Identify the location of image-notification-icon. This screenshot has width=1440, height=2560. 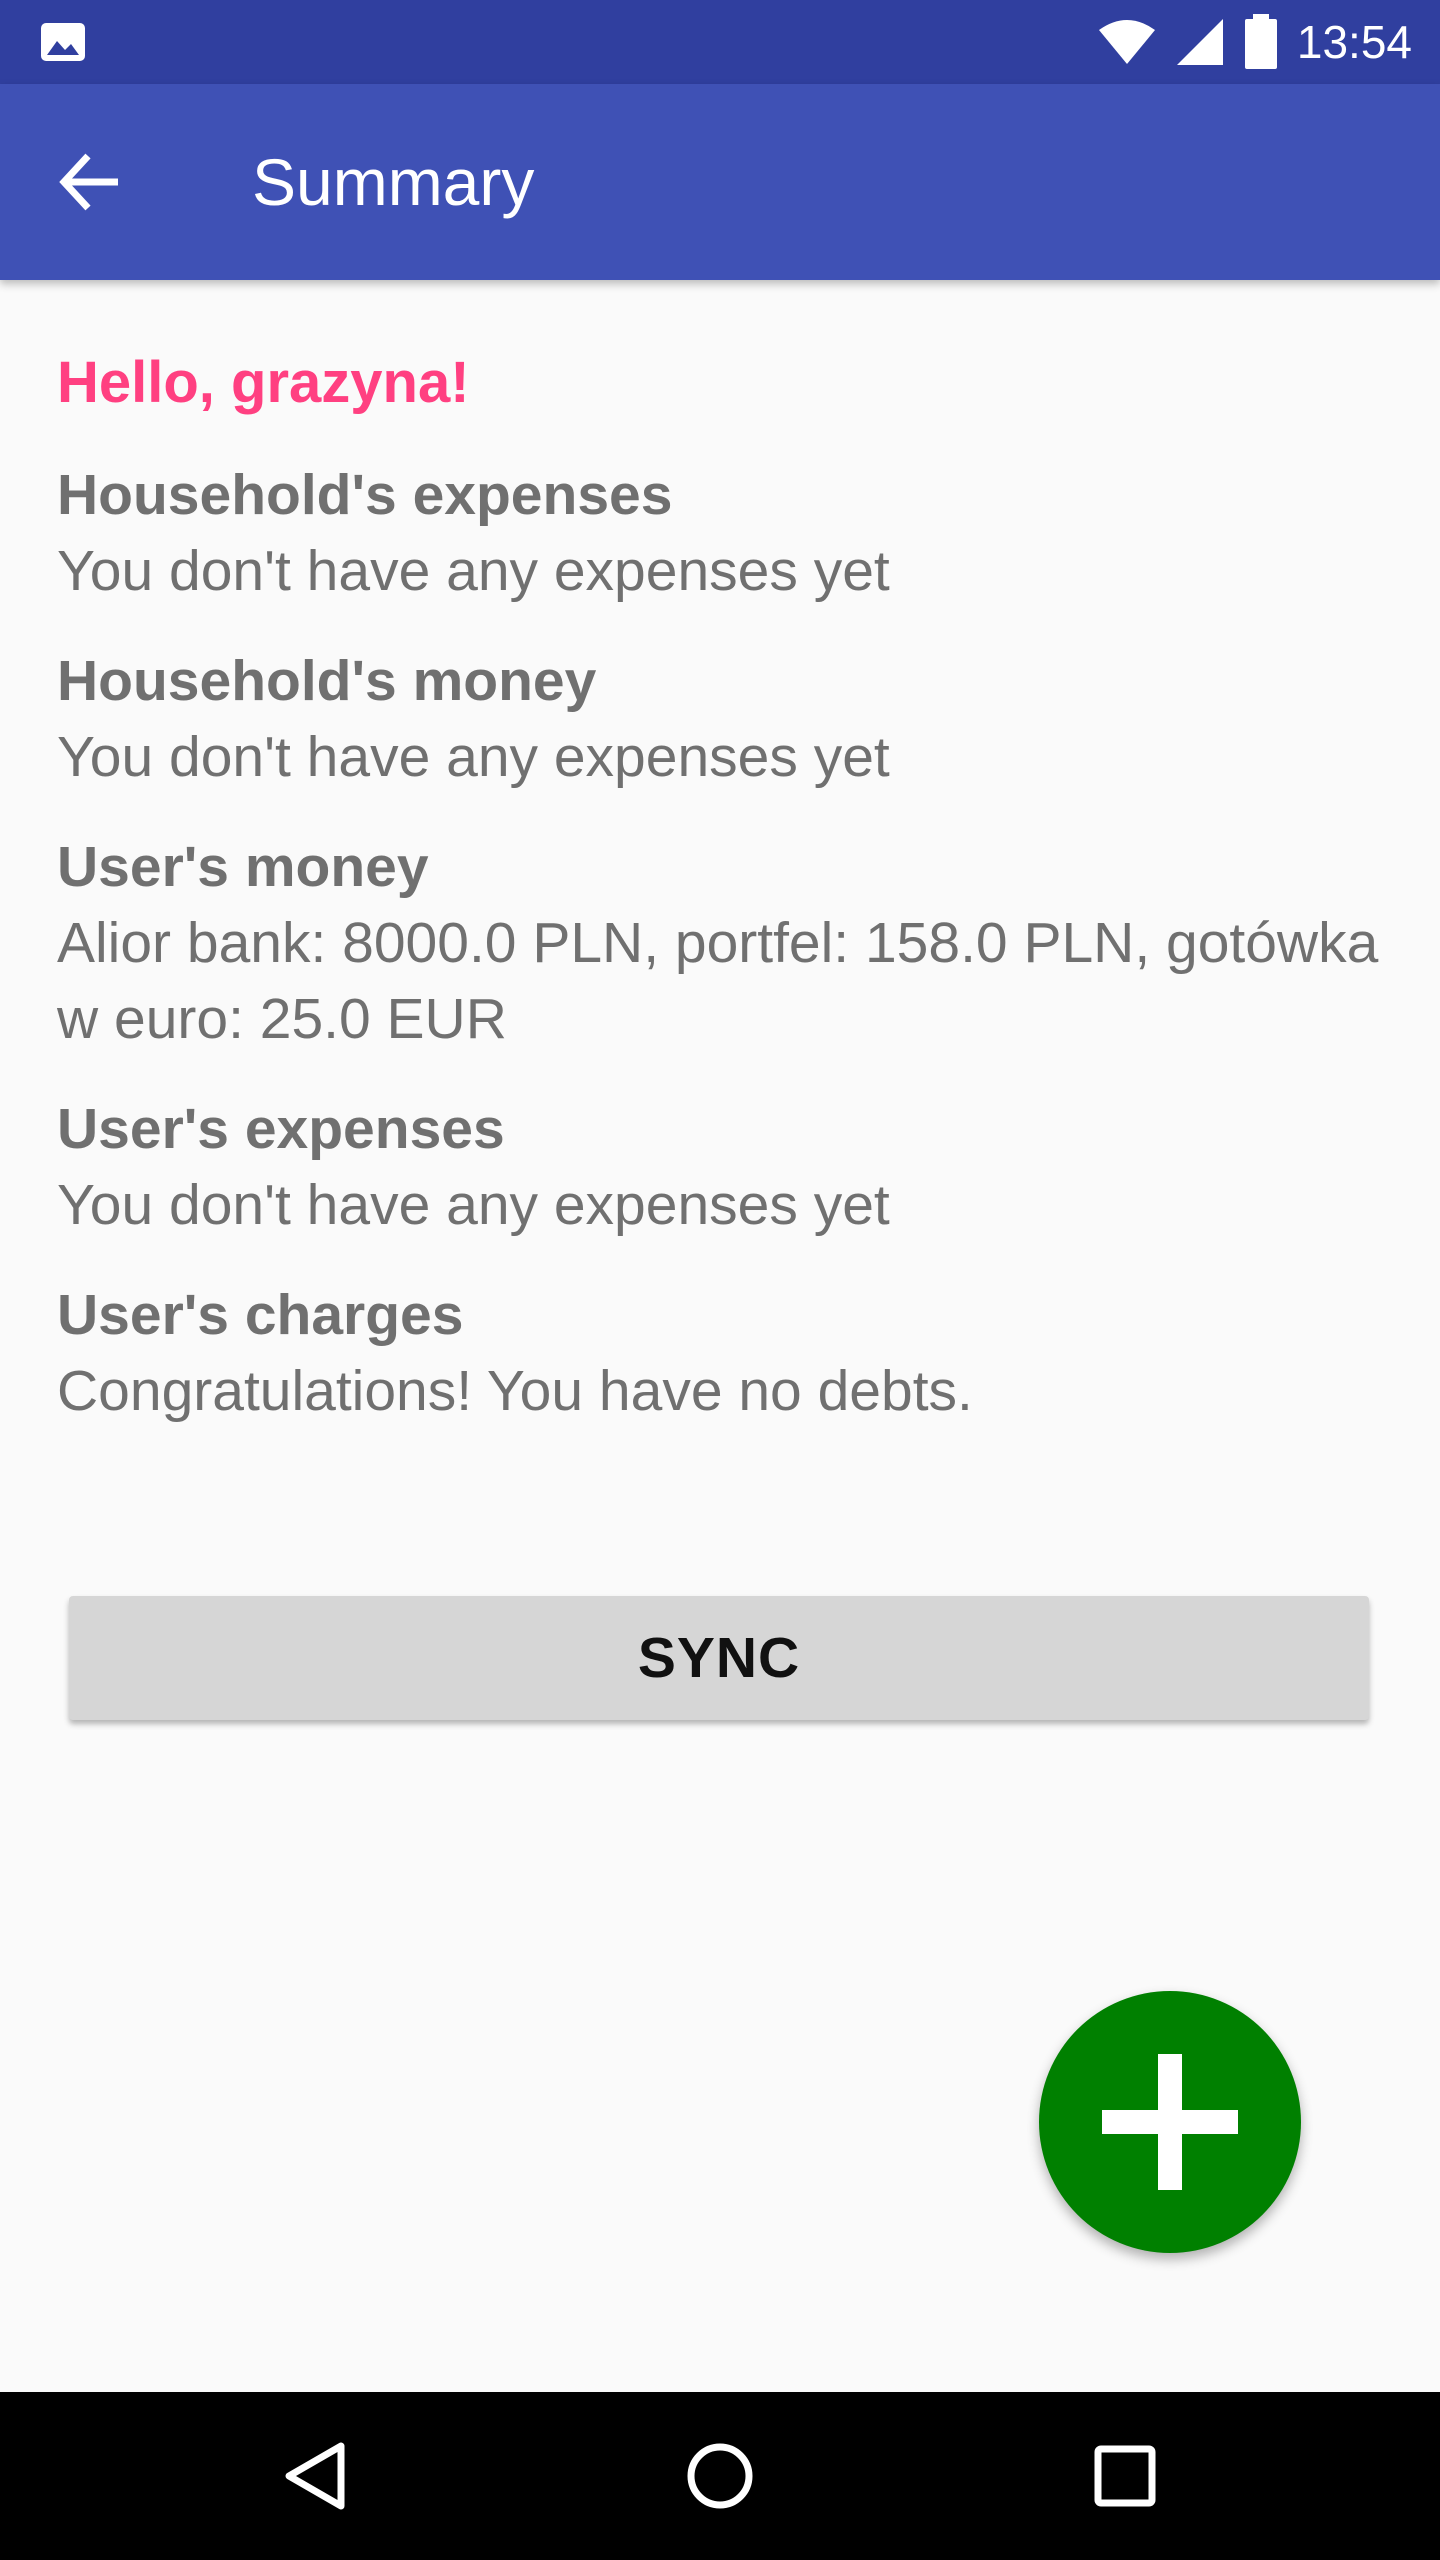
(63, 42).